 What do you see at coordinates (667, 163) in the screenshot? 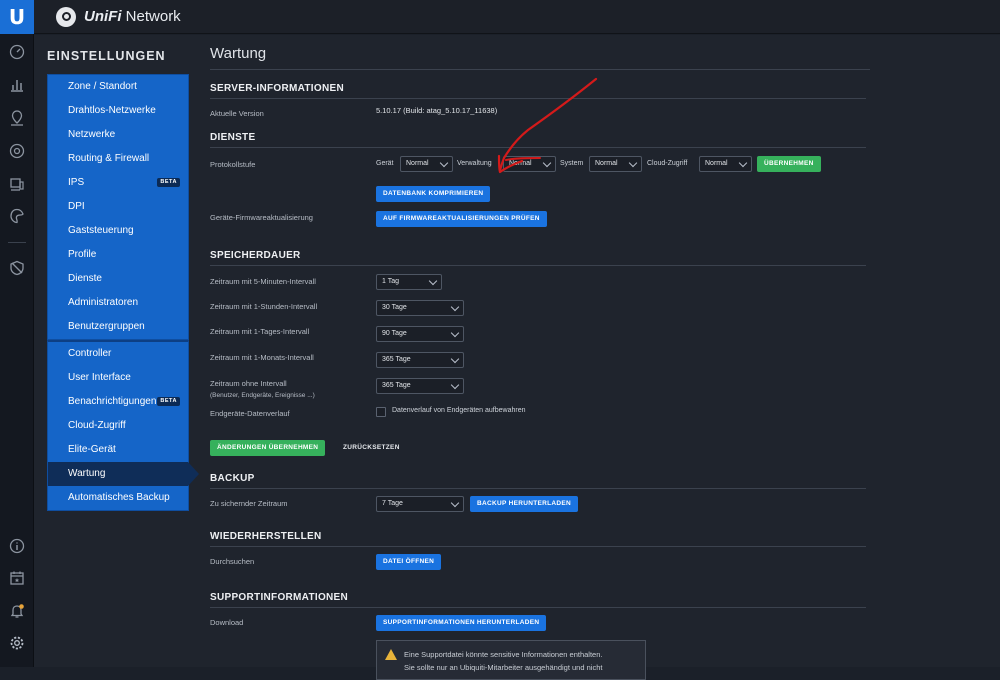
I see `cloud-log-label: Cloud-Zugriff` at bounding box center [667, 163].